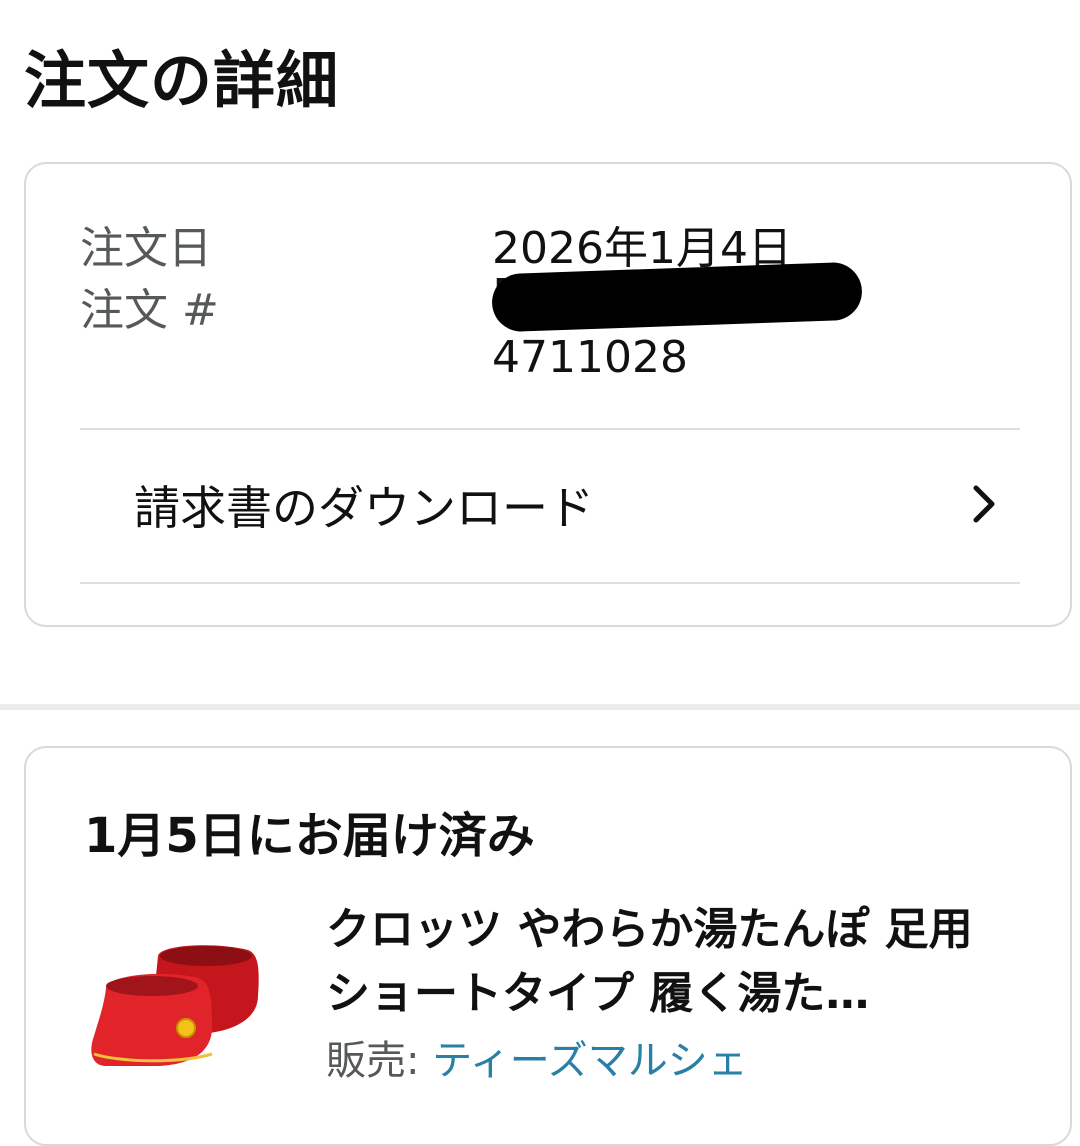 This screenshot has width=1080, height=1146. Describe the element at coordinates (379, 1061) in the screenshot. I see `seller-label: 販売:` at that location.